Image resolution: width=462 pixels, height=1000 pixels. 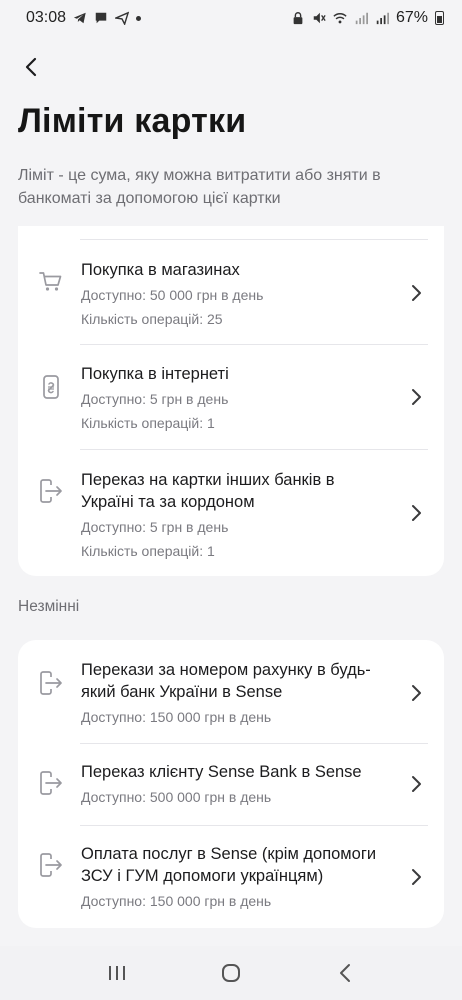 What do you see at coordinates (221, 772) in the screenshot?
I see `limit-title: Переказ клієнту Sense Bank в Sense` at bounding box center [221, 772].